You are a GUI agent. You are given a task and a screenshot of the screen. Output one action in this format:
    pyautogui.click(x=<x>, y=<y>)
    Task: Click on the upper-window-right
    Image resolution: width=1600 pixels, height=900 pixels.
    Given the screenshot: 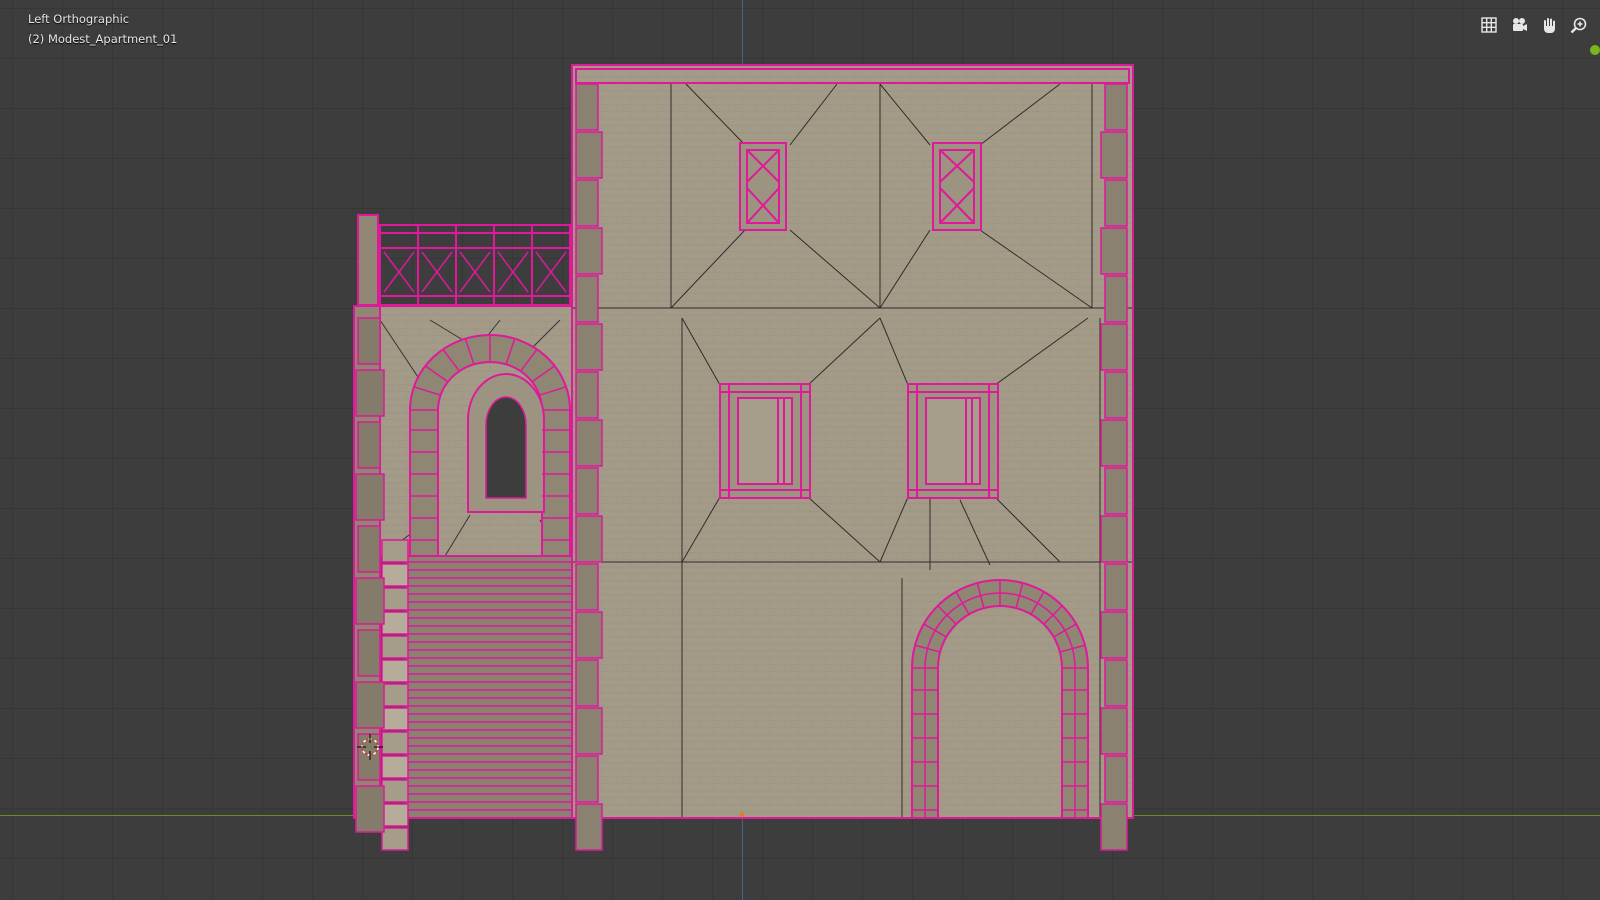 What is the action you would take?
    pyautogui.click(x=957, y=186)
    